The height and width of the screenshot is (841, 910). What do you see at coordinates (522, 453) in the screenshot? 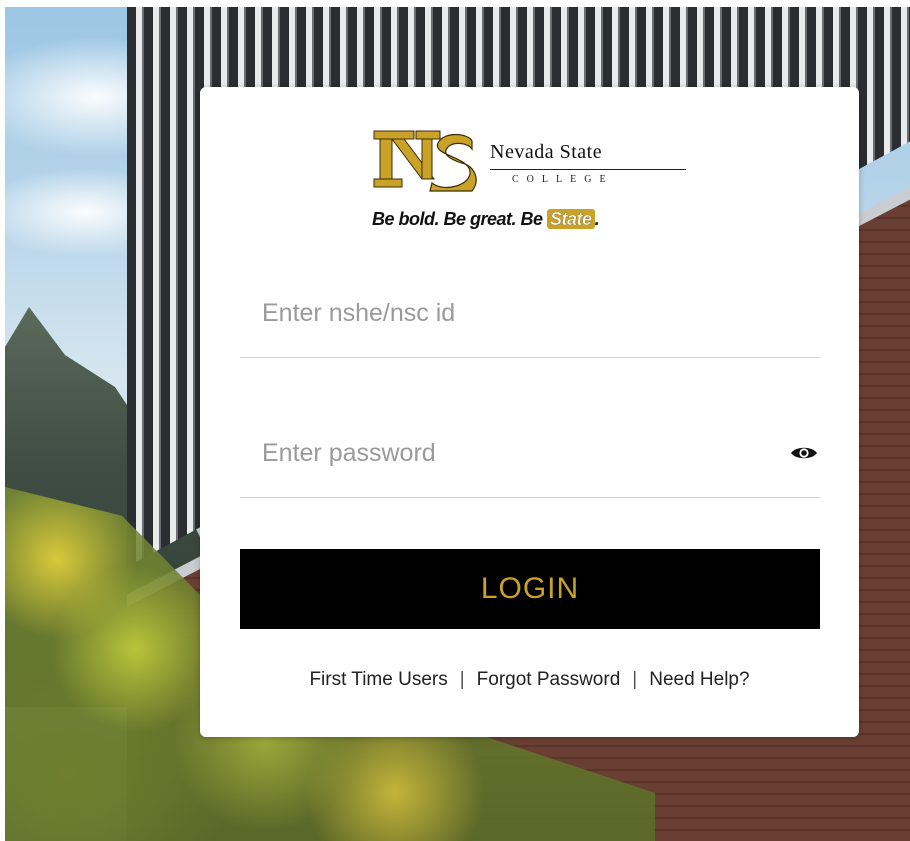
I see `password-input` at bounding box center [522, 453].